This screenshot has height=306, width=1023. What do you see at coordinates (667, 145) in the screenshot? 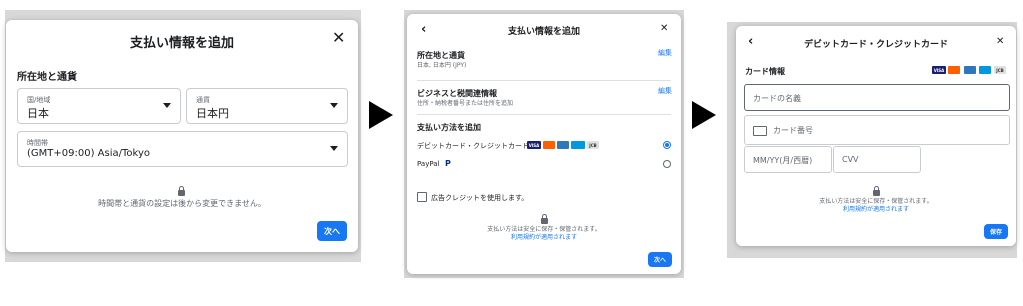
I see `radio-card` at bounding box center [667, 145].